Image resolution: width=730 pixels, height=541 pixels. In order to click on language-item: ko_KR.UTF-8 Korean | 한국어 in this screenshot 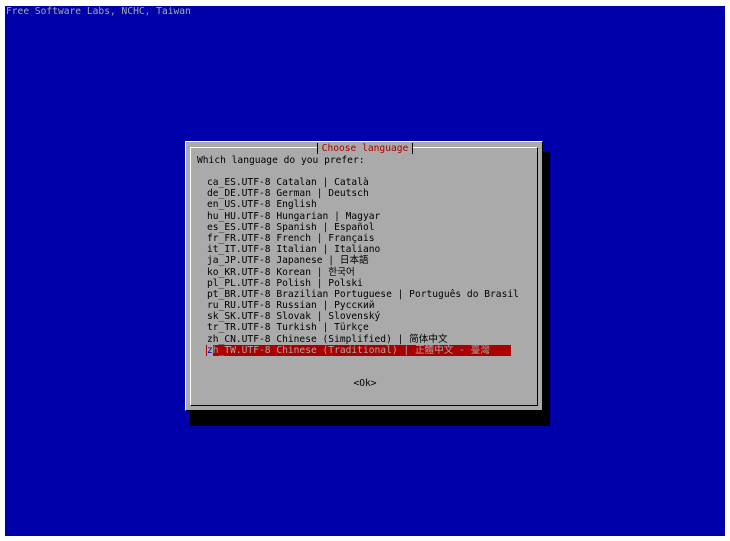, I will do `click(363, 272)`.